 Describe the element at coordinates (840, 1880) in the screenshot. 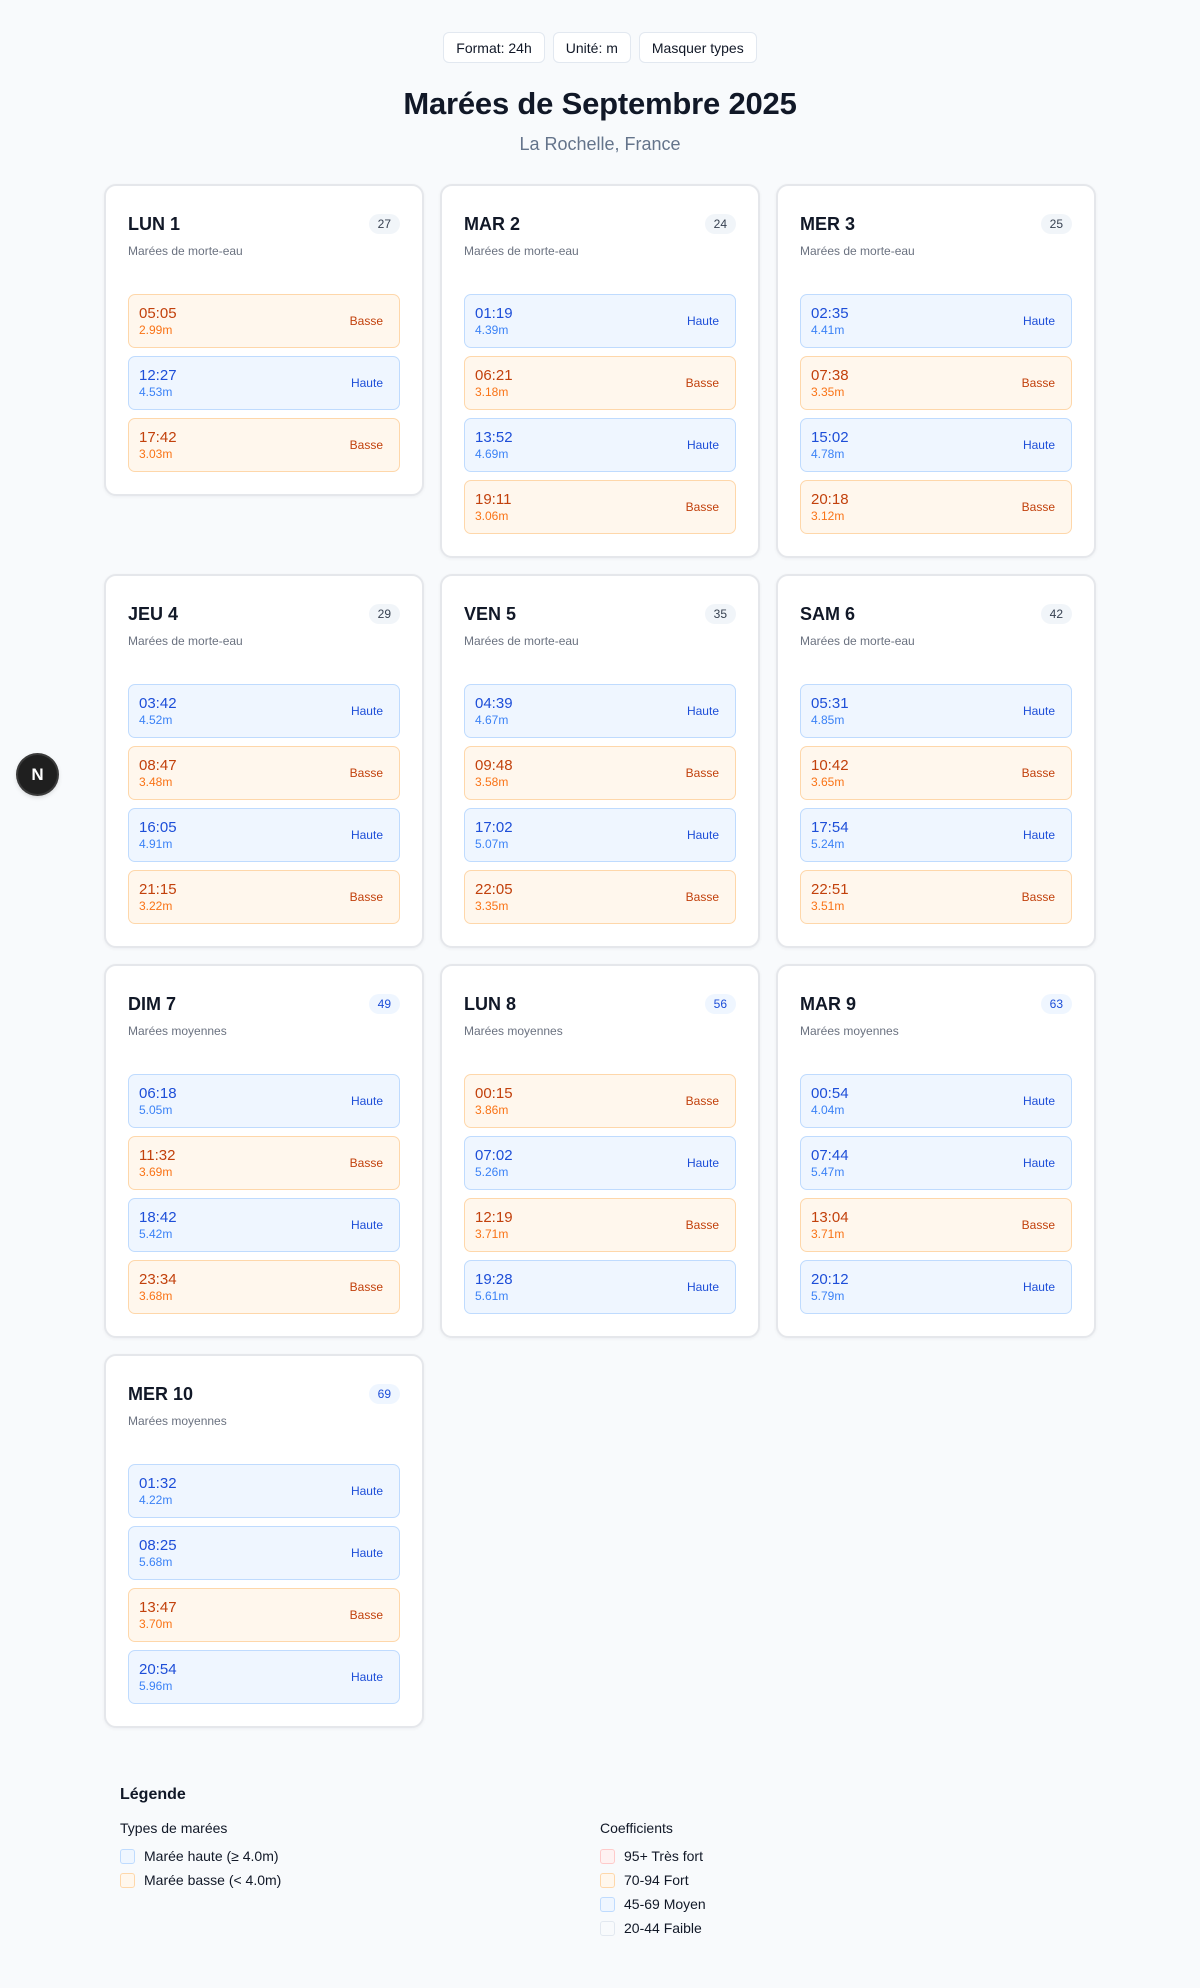

I see `legend-item: 70-94 Fort` at that location.